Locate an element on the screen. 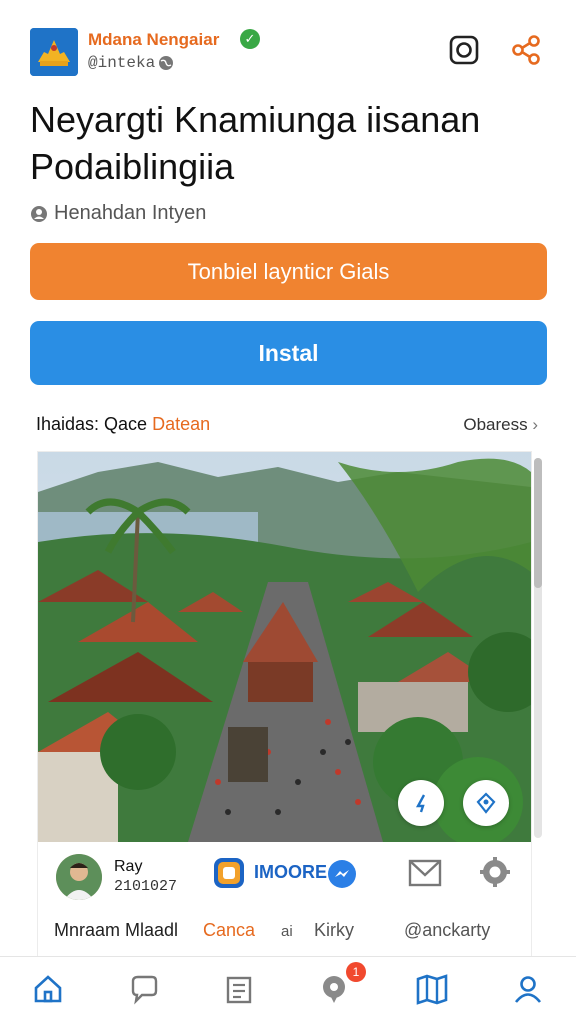  globe-icon is located at coordinates (166, 63).